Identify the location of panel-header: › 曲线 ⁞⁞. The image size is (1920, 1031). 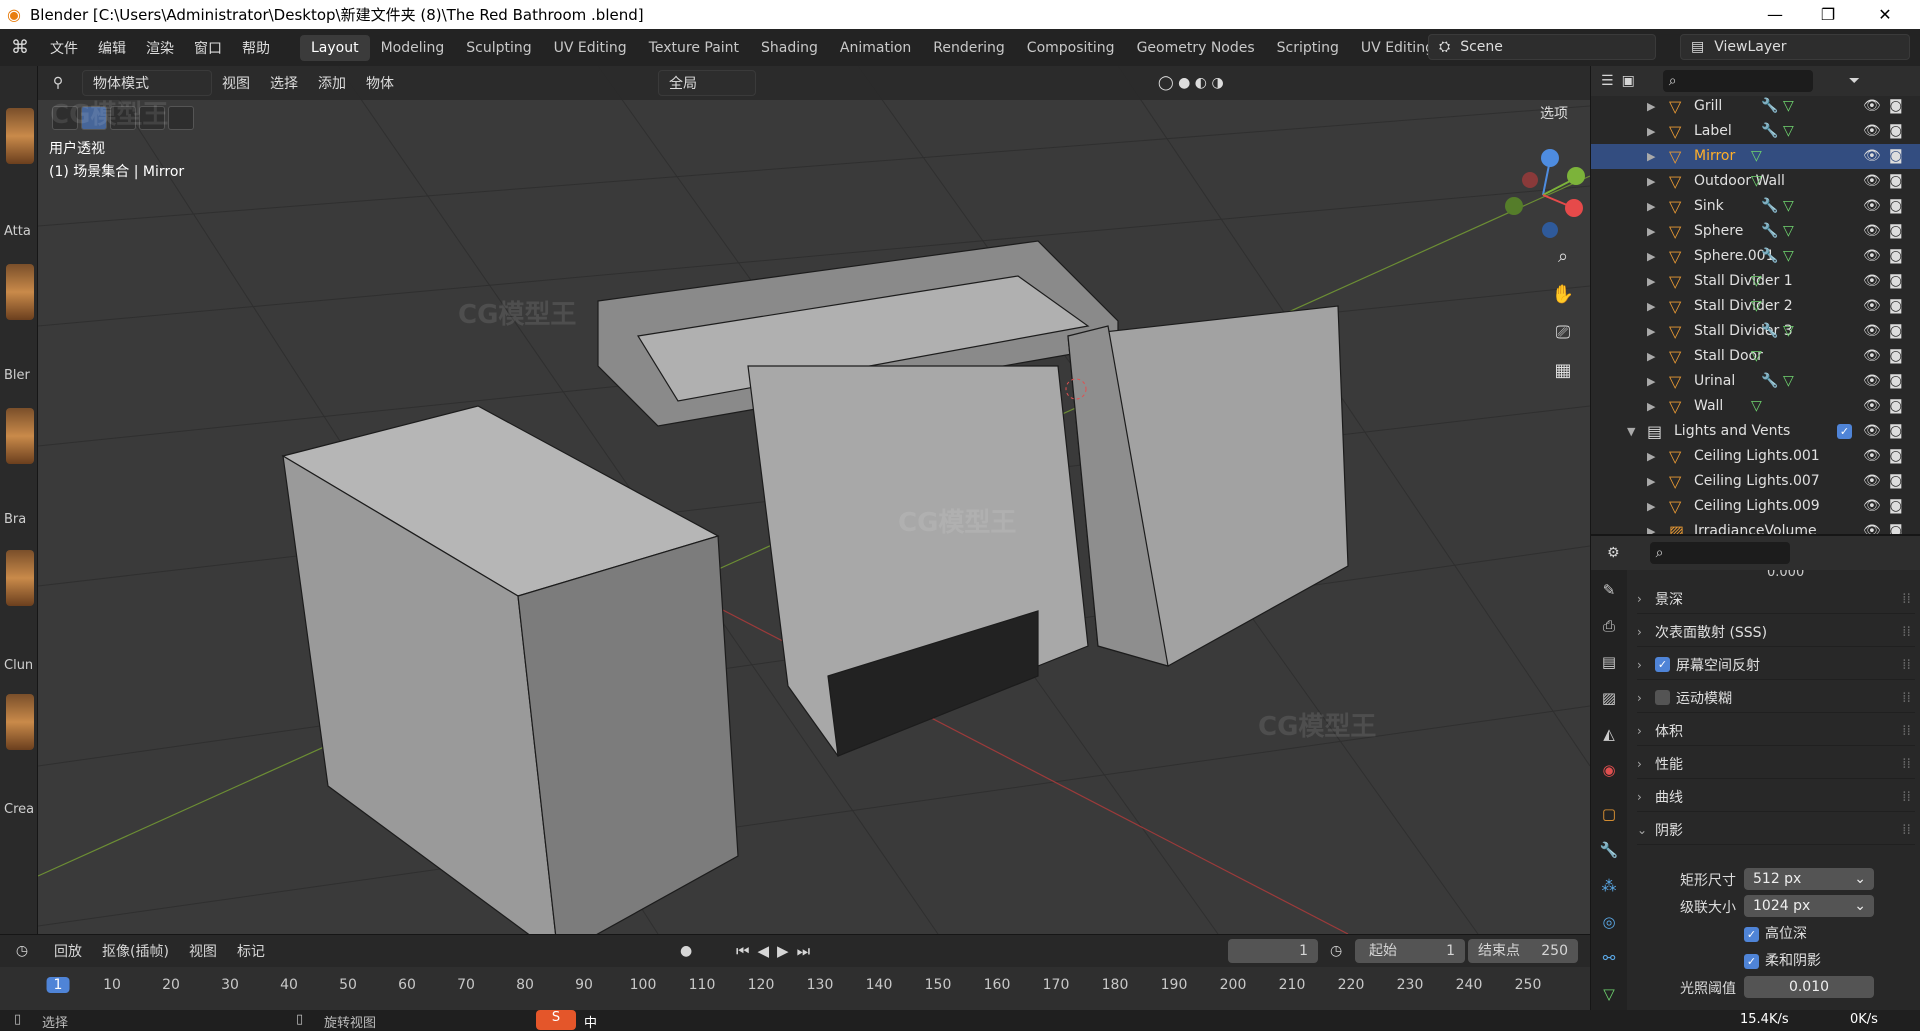
(1776, 797).